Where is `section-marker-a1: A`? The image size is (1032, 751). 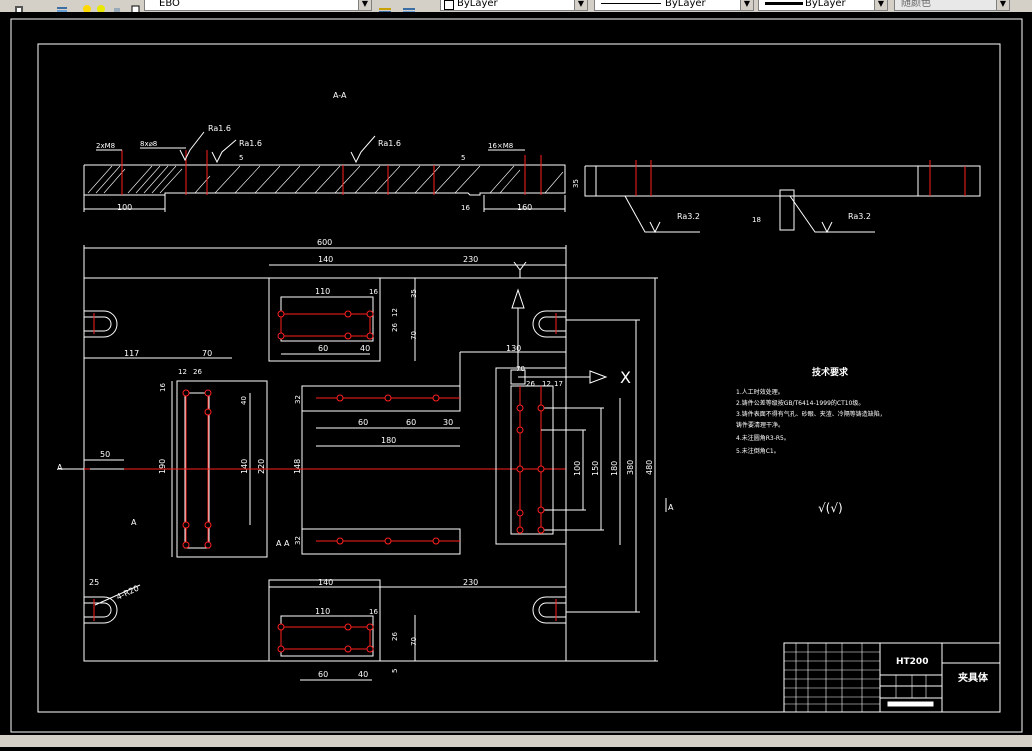 section-marker-a1: A is located at coordinates (60, 467).